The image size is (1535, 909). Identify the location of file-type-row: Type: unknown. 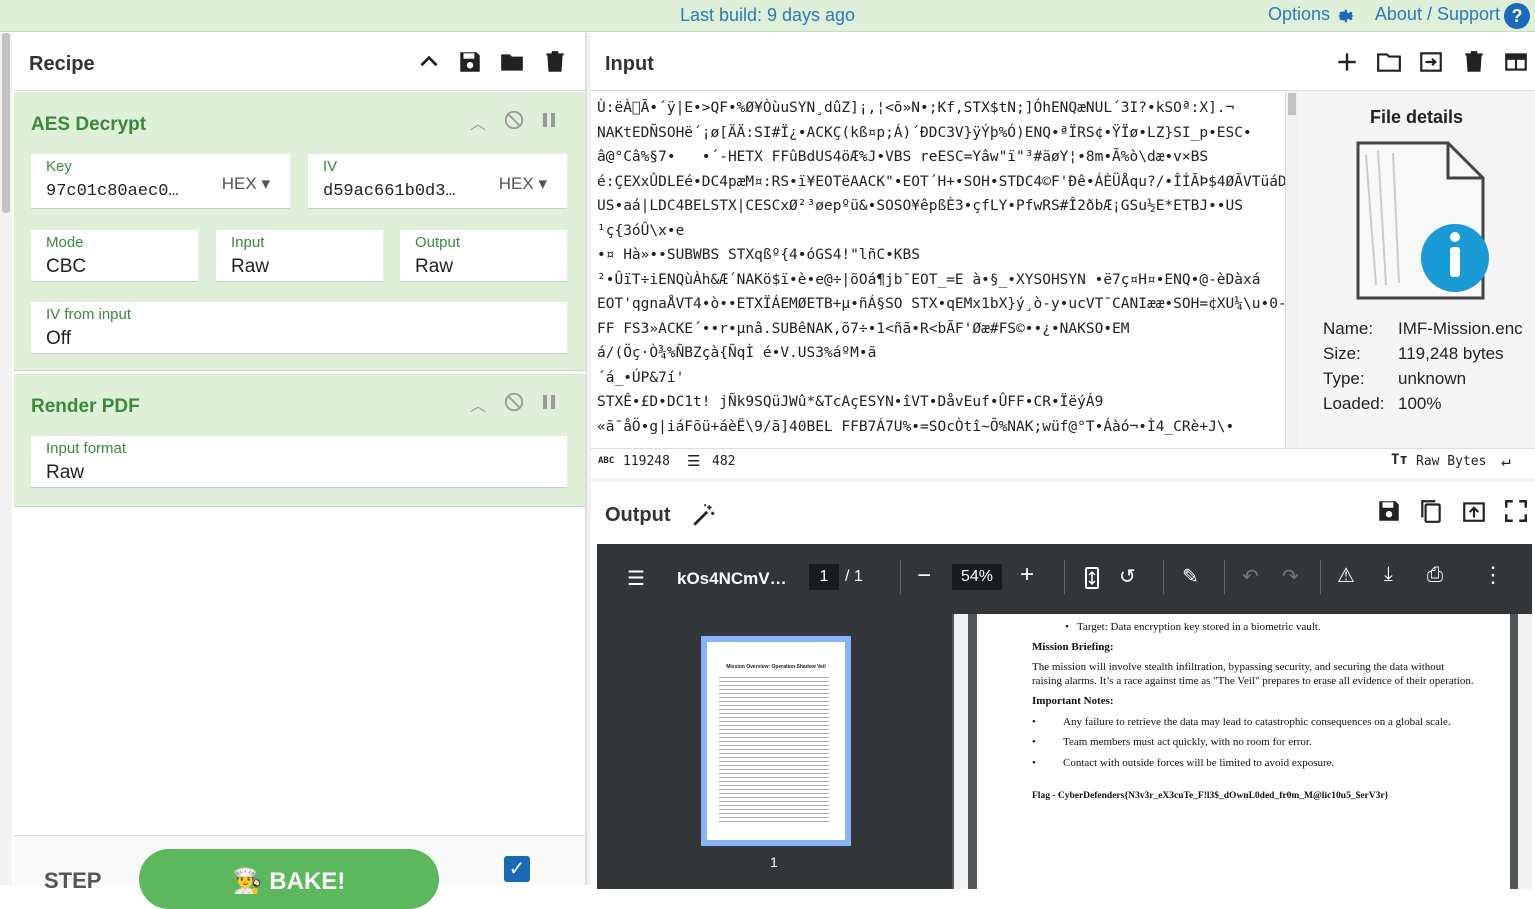
(1395, 378).